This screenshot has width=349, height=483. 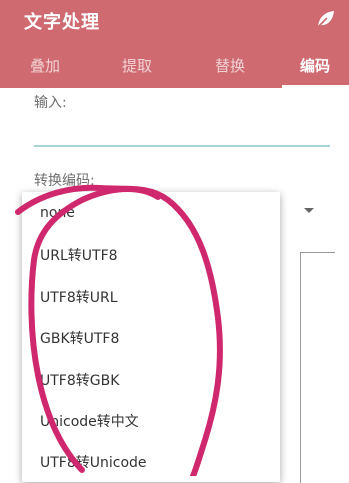 I want to click on tab-replace: 替换, so click(x=230, y=70).